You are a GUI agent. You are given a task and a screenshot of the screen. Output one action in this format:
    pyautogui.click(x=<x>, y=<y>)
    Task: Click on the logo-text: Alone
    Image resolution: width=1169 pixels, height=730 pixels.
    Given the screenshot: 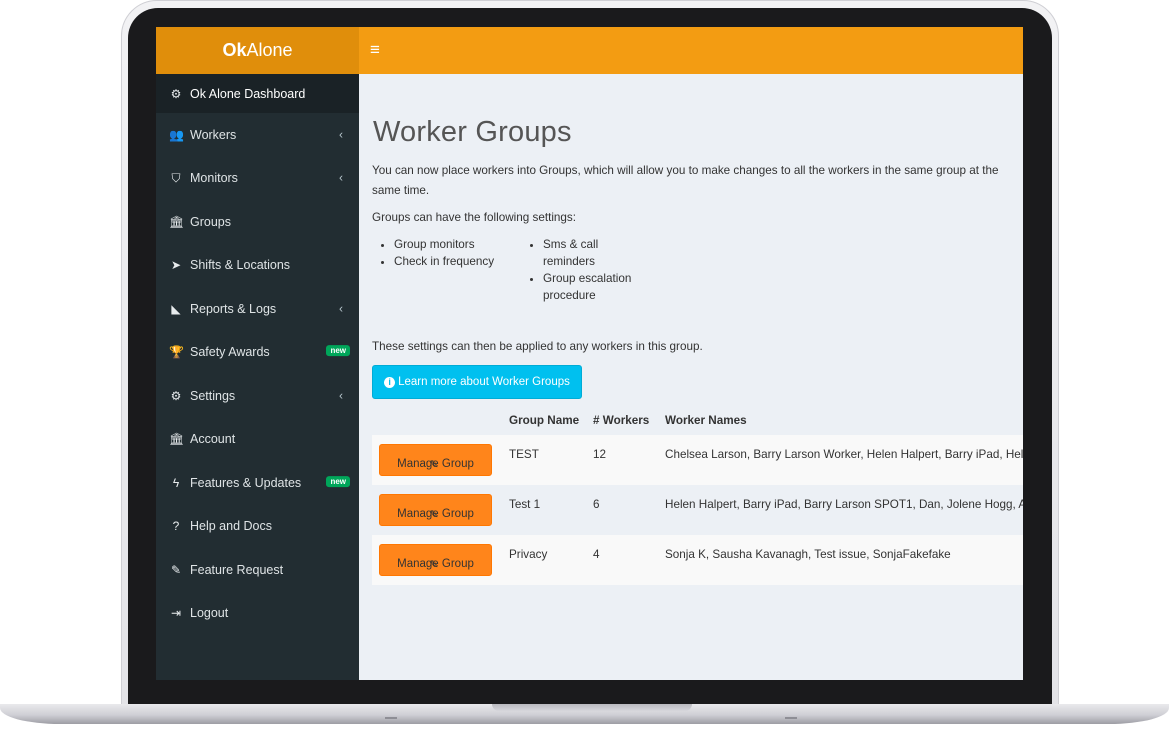 What is the action you would take?
    pyautogui.click(x=269, y=50)
    